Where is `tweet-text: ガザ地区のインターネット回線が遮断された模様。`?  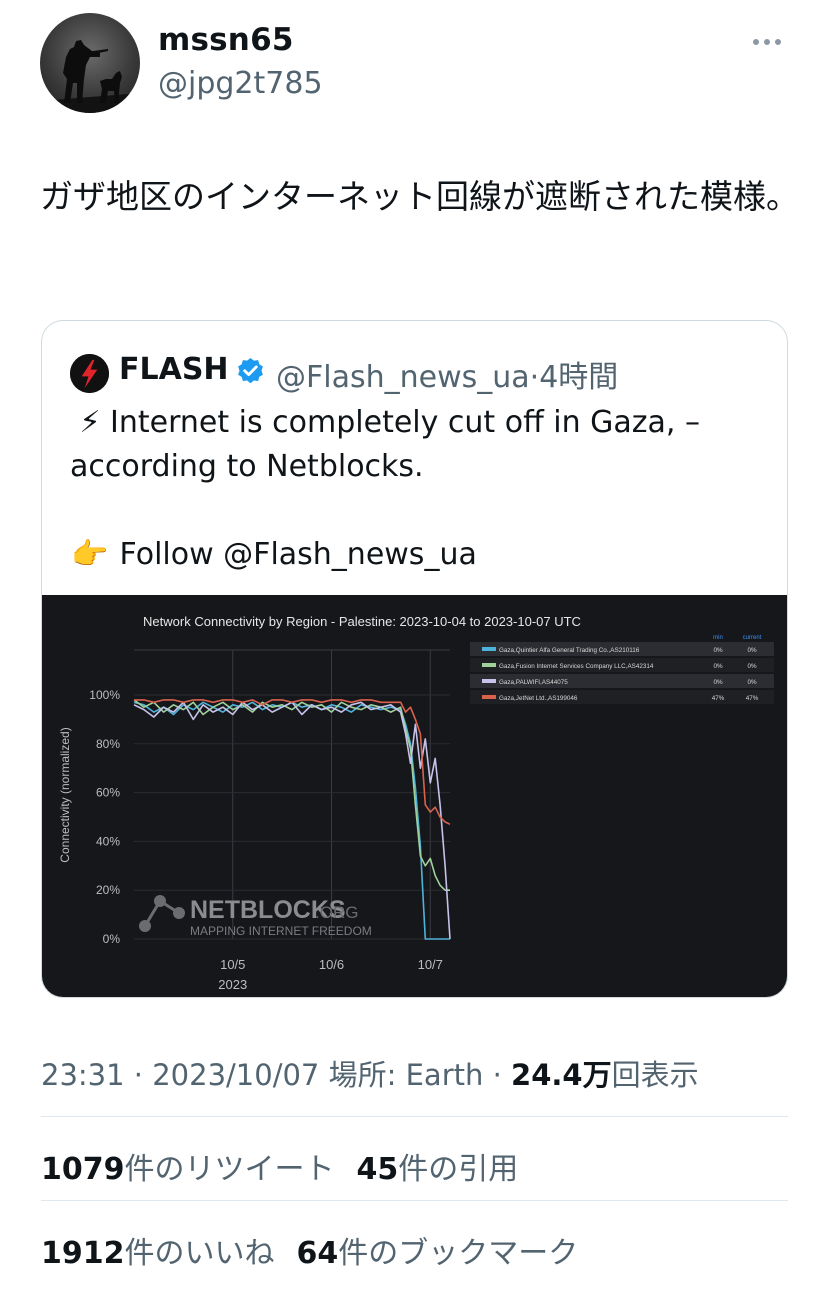 tweet-text: ガザ地区のインターネット回線が遮断された模様。 is located at coordinates (419, 196).